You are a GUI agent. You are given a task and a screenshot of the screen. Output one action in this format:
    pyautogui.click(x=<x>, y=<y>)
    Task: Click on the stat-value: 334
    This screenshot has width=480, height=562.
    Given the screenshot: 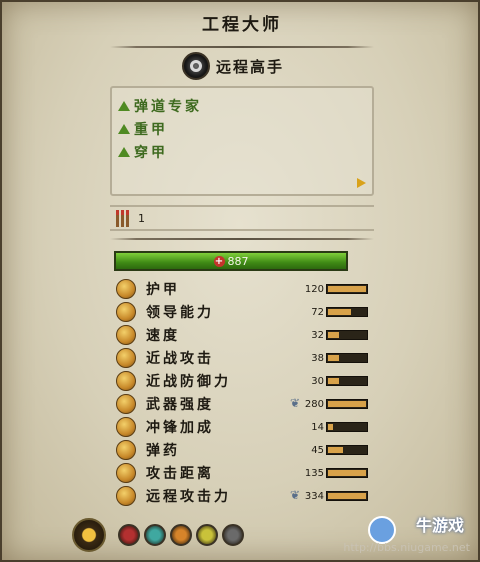 What is the action you would take?
    pyautogui.click(x=314, y=496)
    